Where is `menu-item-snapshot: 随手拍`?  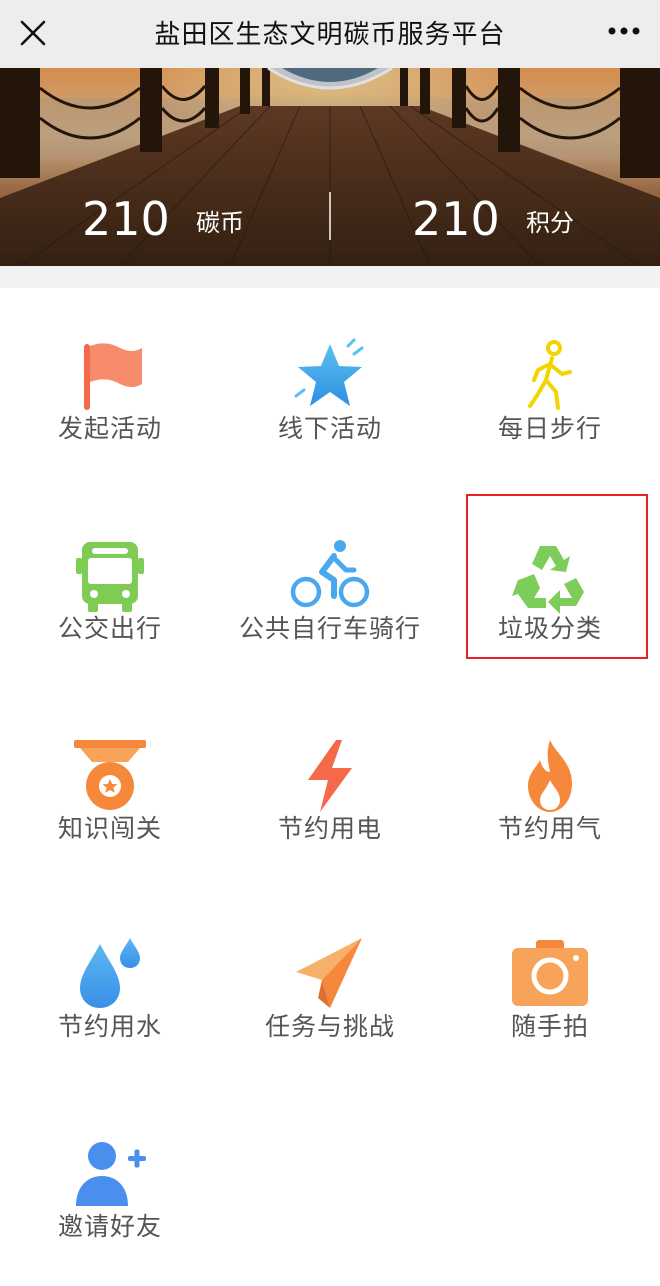
menu-item-snapshot: 随手拍 is located at coordinates (550, 986).